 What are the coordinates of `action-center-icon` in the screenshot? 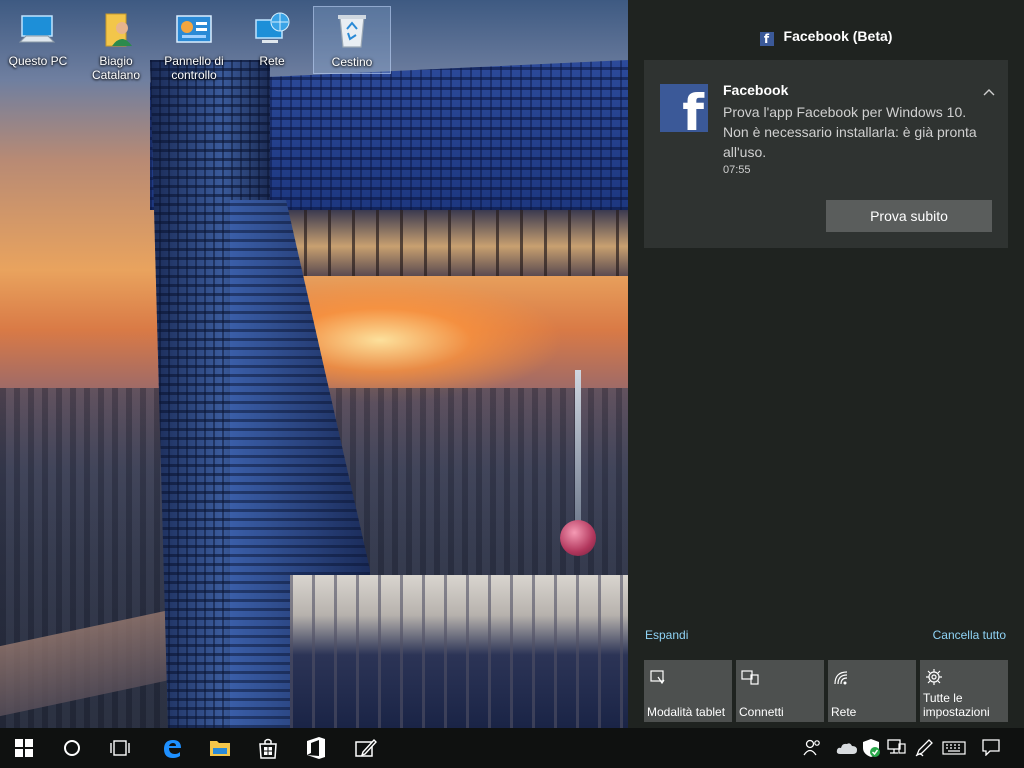 It's located at (991, 748).